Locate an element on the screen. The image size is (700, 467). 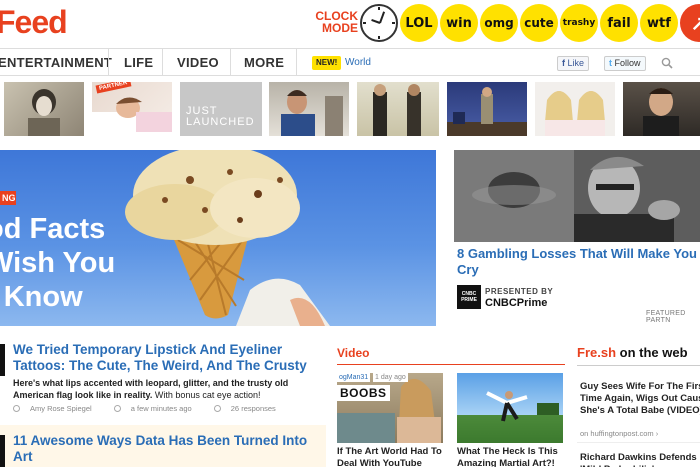
author-link: Amy Rose Spiegel is located at coordinates (57, 408).